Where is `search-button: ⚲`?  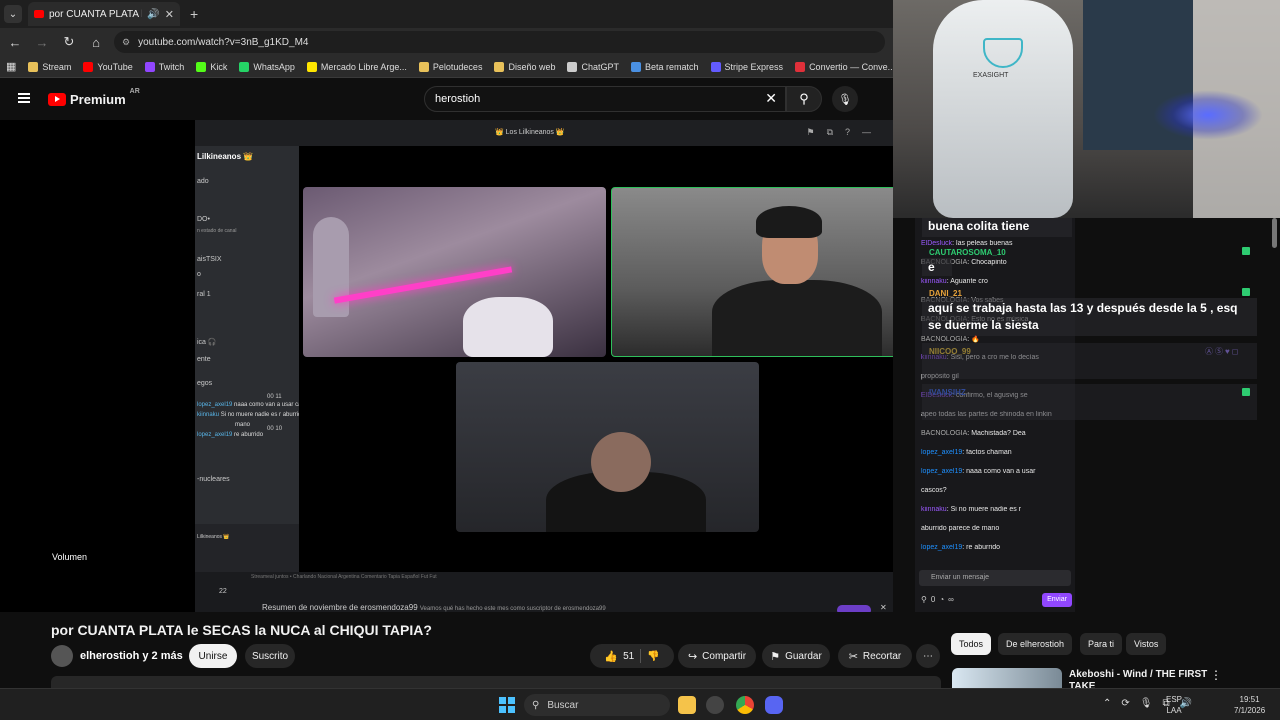 search-button: ⚲ is located at coordinates (804, 99).